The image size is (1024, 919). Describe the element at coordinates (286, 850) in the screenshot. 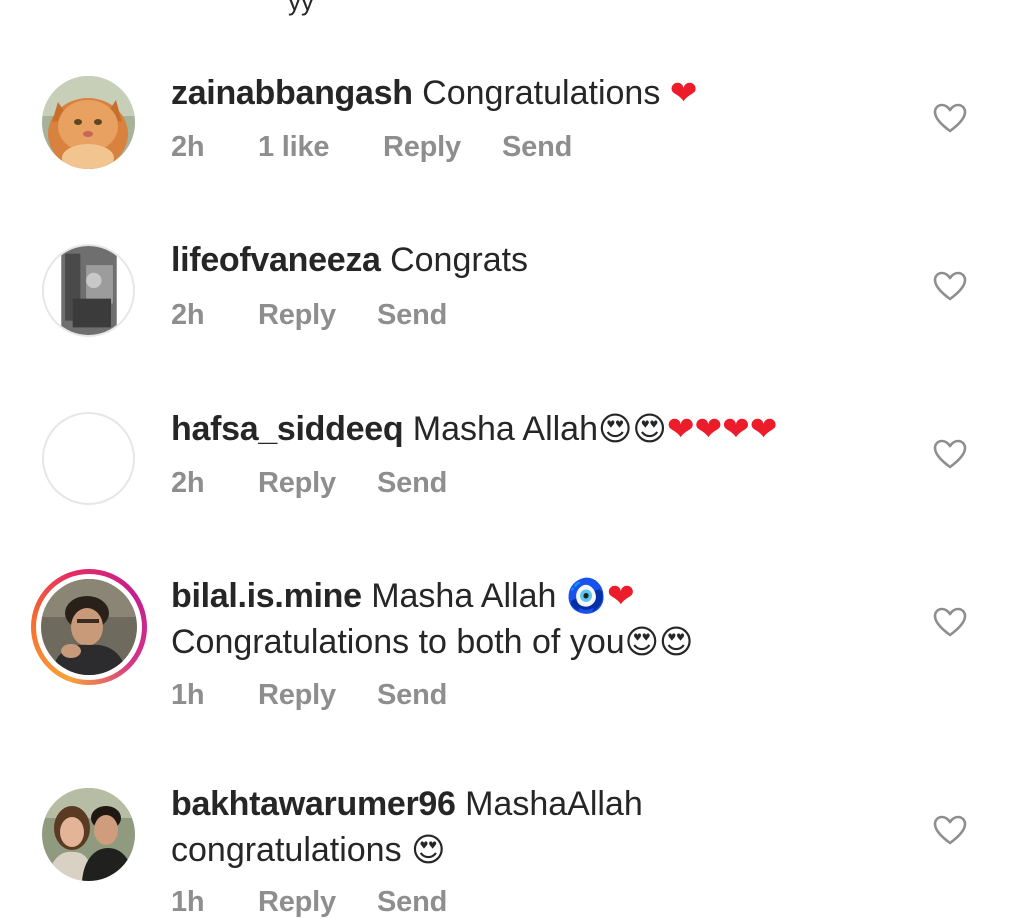

I see `comment-text-line2: congratulations` at that location.